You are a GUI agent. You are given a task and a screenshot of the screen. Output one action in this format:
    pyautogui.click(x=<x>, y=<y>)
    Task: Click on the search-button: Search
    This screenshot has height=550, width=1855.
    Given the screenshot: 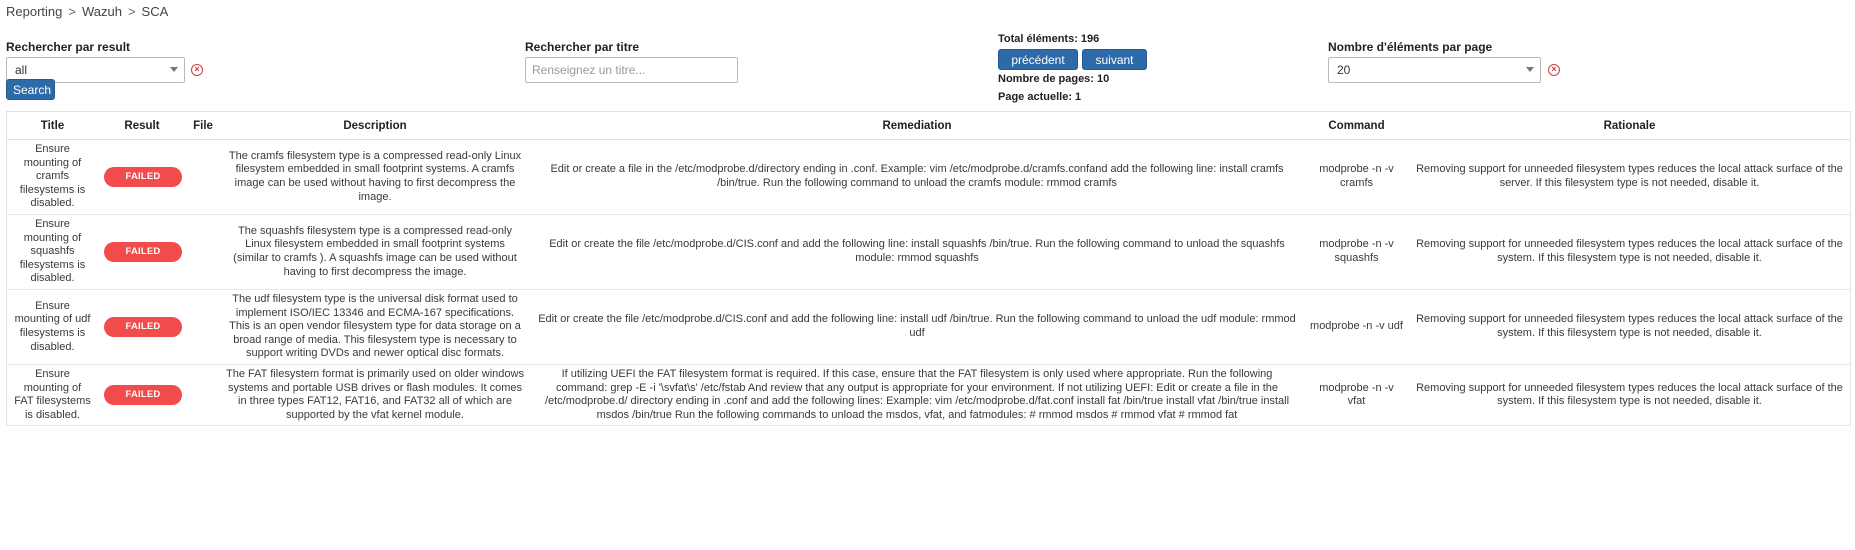 What is the action you would take?
    pyautogui.click(x=30, y=89)
    